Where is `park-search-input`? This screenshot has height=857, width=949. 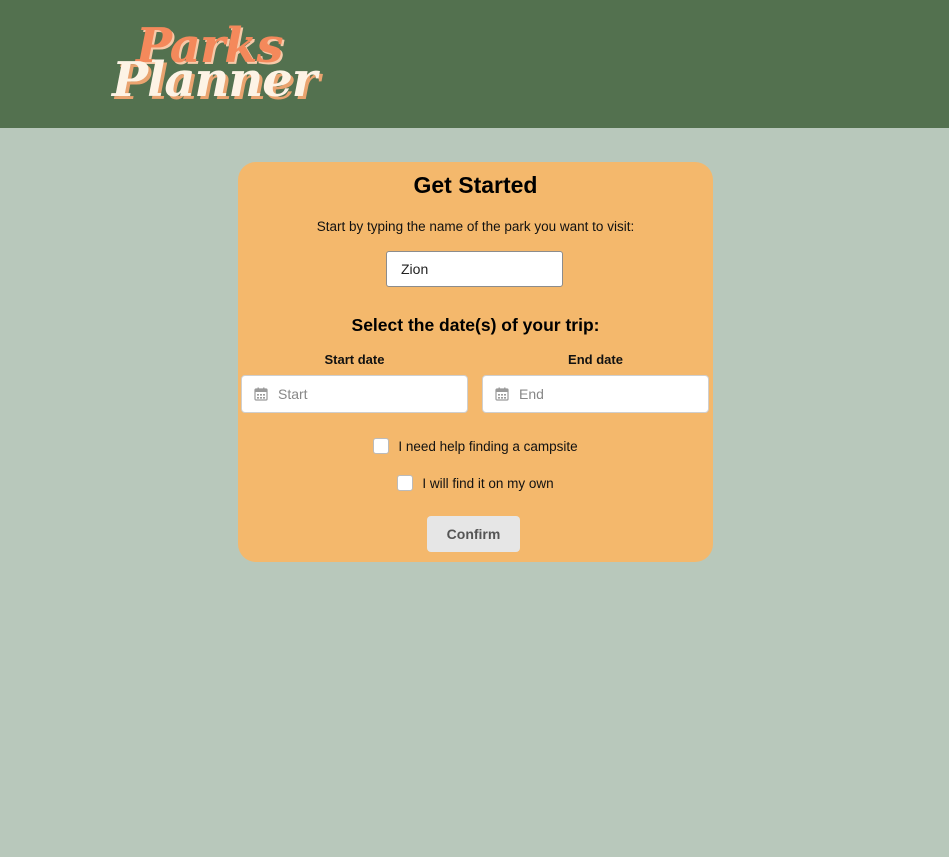
park-search-input is located at coordinates (474, 269).